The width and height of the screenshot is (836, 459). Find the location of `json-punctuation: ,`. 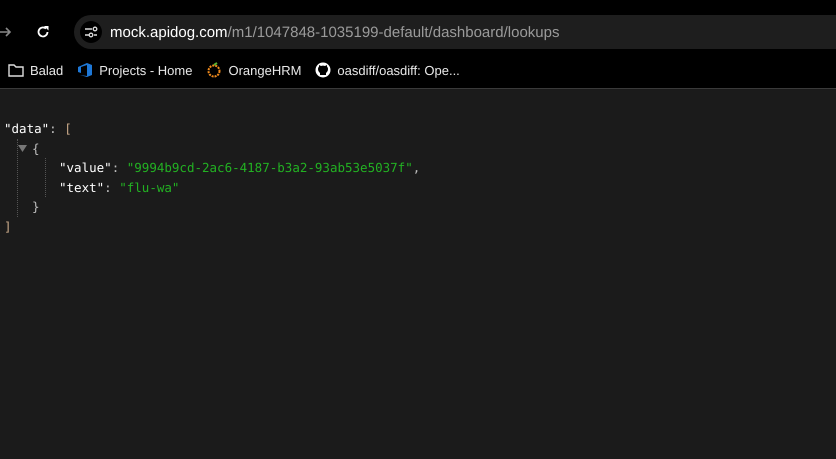

json-punctuation: , is located at coordinates (416, 168).